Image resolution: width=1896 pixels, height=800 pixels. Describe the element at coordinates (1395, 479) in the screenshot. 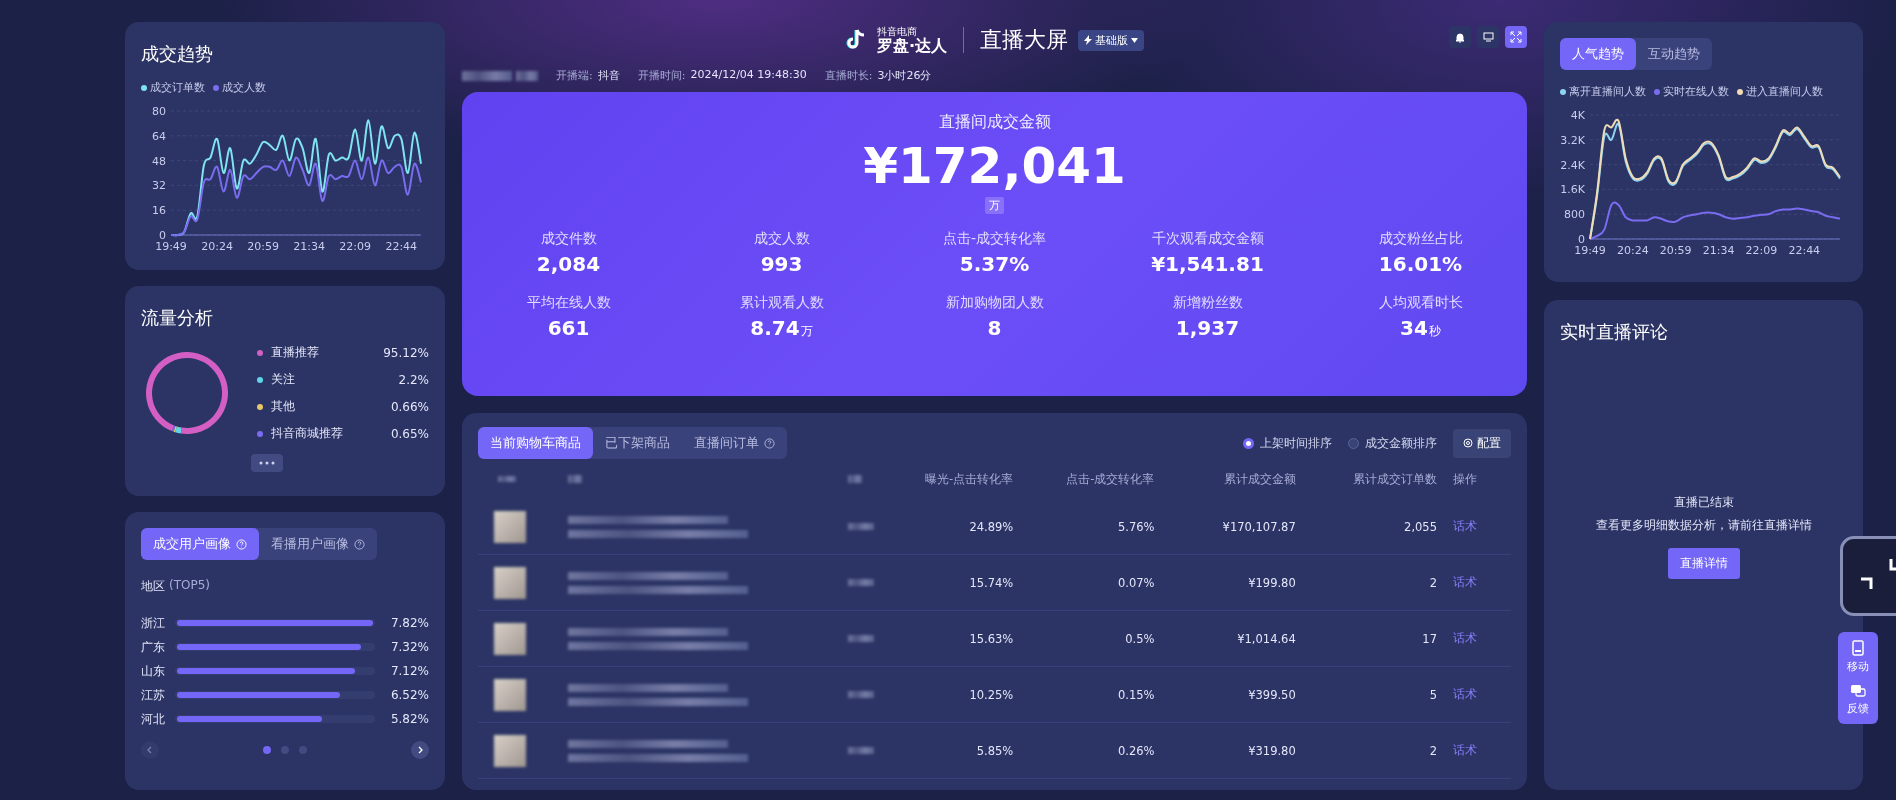

I see `column-header: 累计成交订单数` at that location.